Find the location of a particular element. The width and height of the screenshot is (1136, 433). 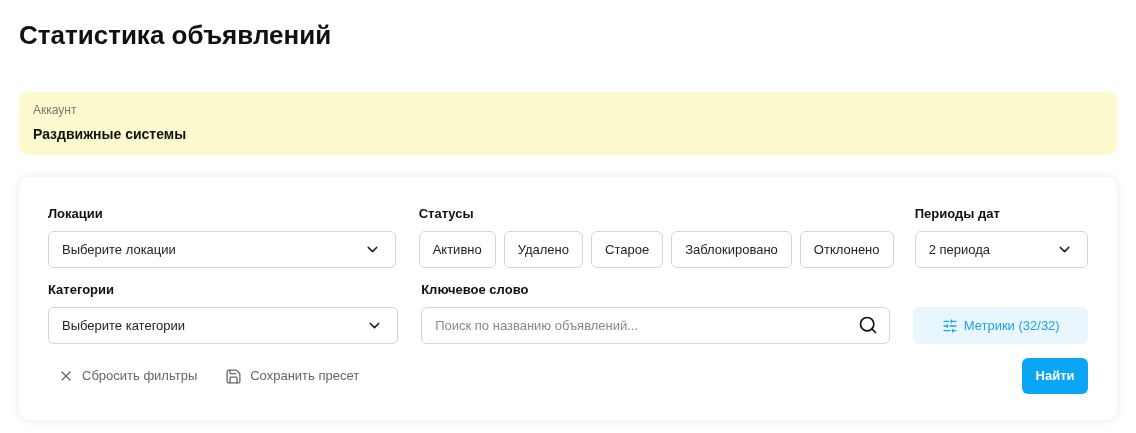

account-label: Аккаунт is located at coordinates (55, 110).